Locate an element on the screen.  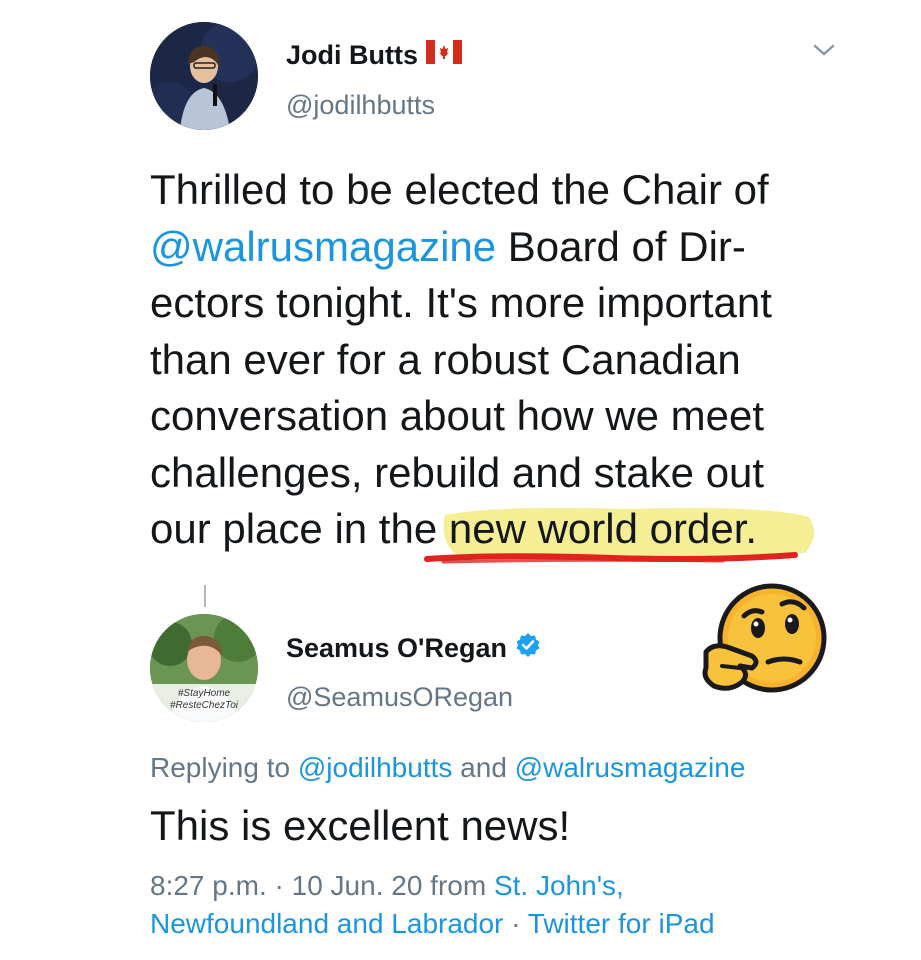
tweet-line: our place in the new world order. is located at coordinates (500, 532).